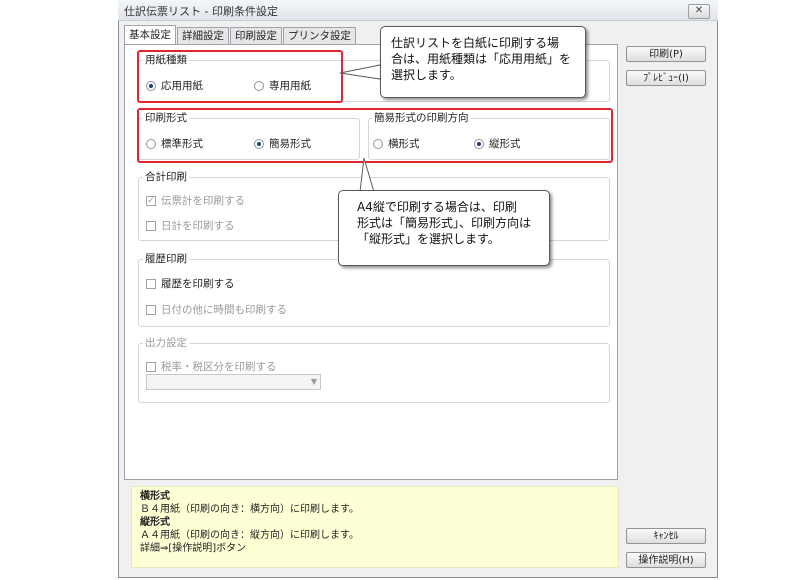 This screenshot has height=580, width=800. Describe the element at coordinates (193, 548) in the screenshot. I see `info-help-link: 詳細⇒[操作説明]ボタン` at that location.